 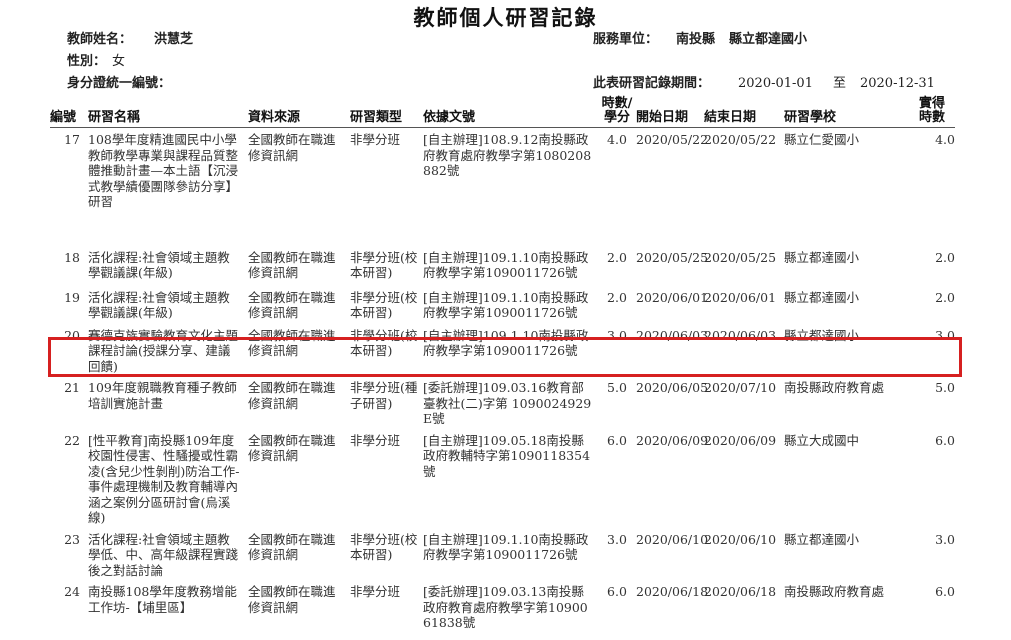 I want to click on row-hours: 4.0, so click(x=617, y=139).